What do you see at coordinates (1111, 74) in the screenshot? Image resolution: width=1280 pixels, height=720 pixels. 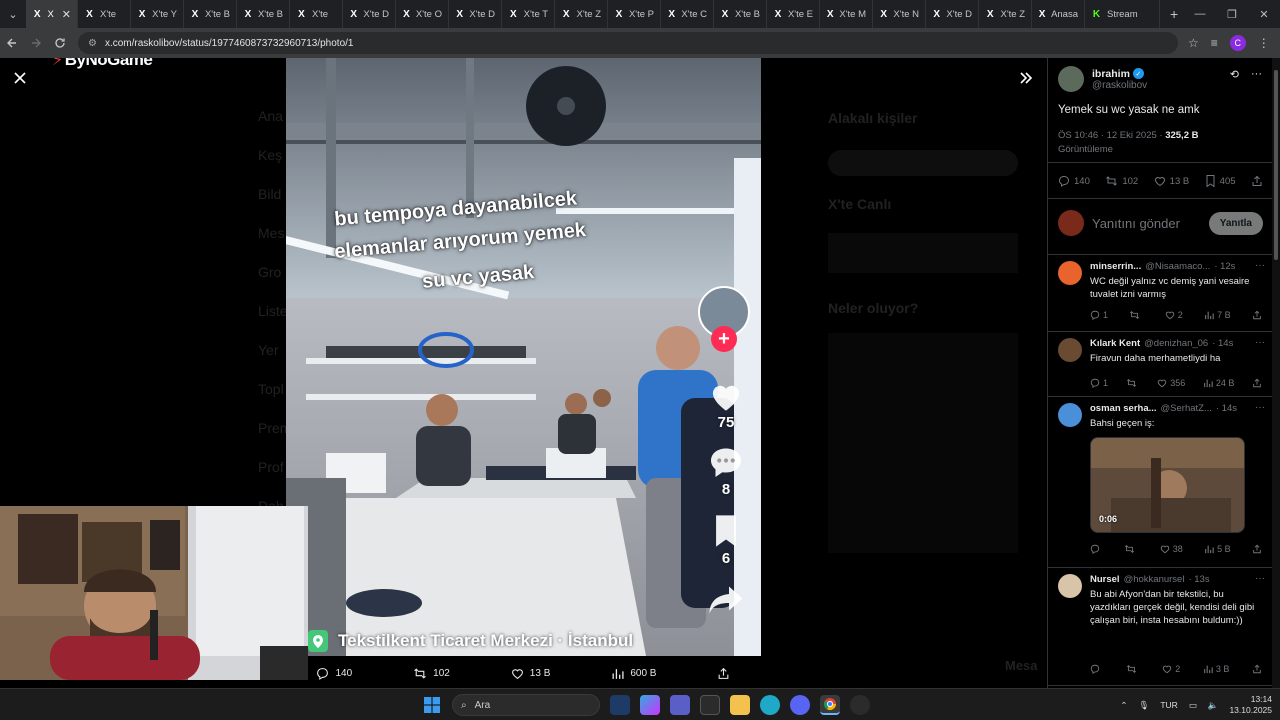 I see `author-name: ibrahim` at bounding box center [1111, 74].